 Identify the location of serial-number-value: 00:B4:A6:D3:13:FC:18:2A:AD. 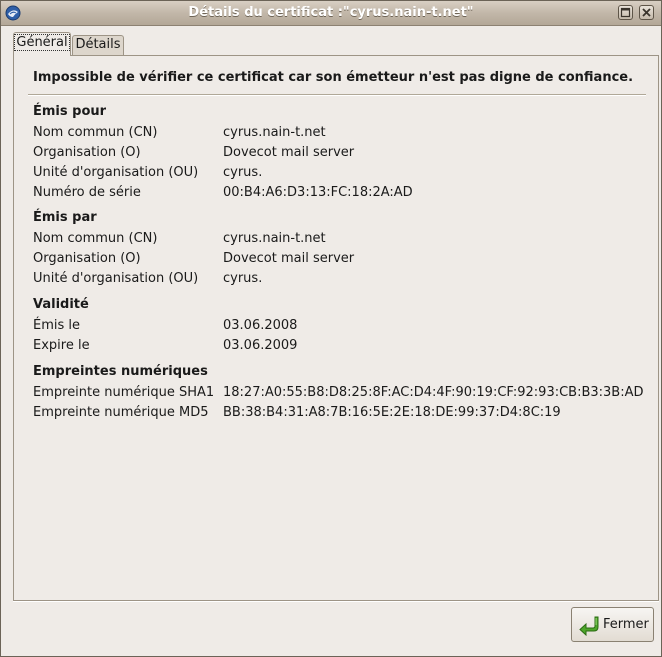
(318, 192).